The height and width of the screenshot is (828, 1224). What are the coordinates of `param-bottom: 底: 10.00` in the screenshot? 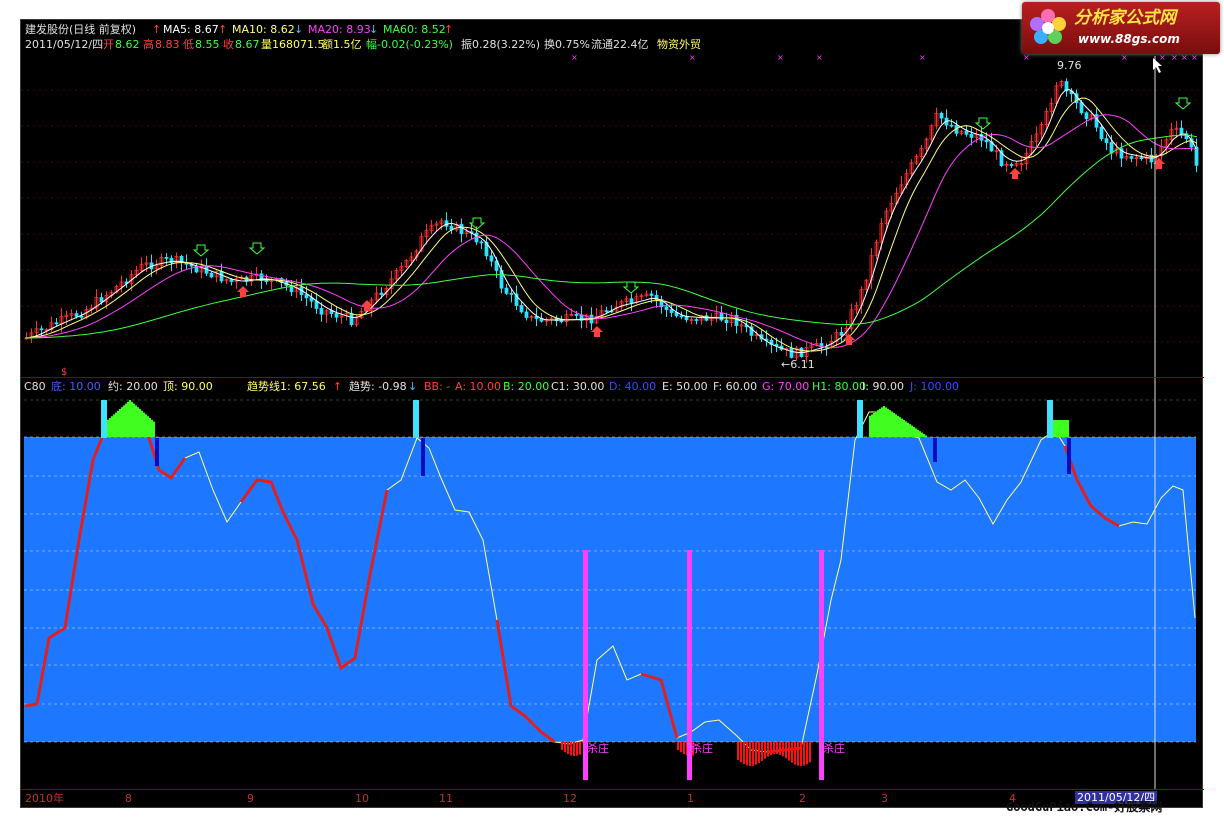 It's located at (76, 386).